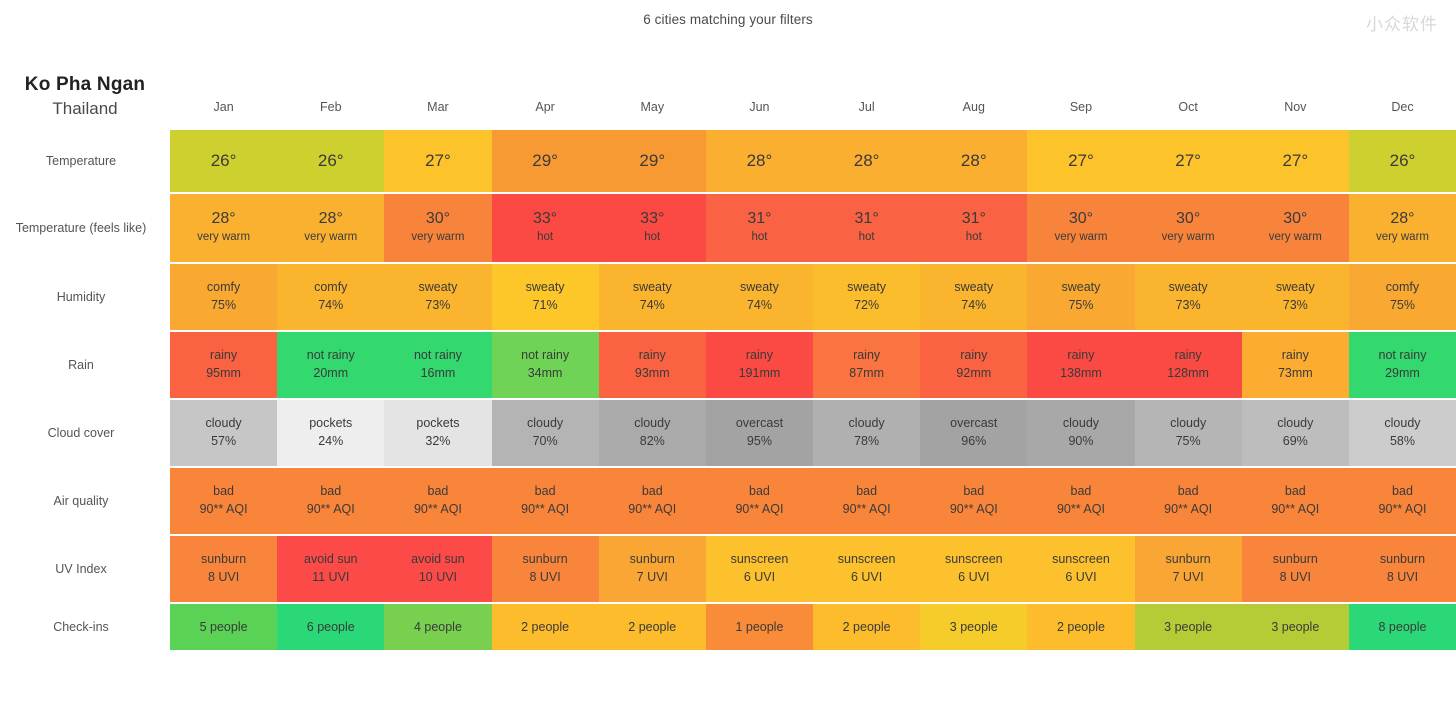  I want to click on cell-air-quality-mar: bad 90** AQI, so click(438, 501).